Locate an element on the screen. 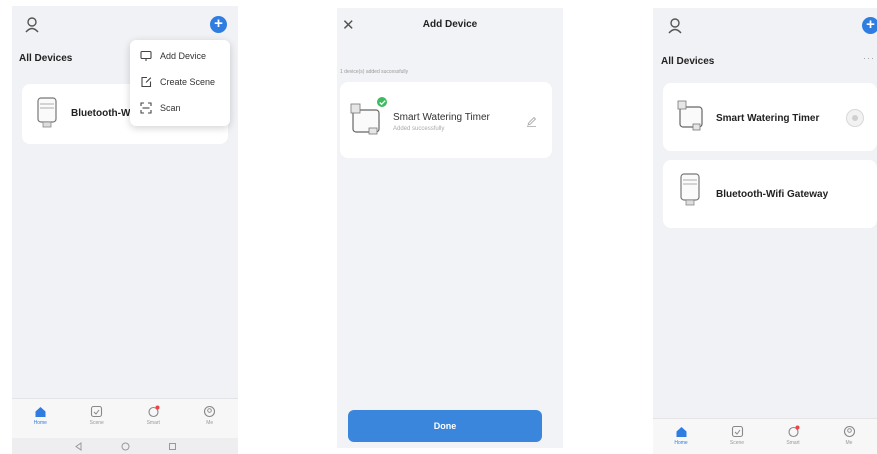 The image size is (877, 454). menu-create-scene: Create Scene is located at coordinates (177, 82).